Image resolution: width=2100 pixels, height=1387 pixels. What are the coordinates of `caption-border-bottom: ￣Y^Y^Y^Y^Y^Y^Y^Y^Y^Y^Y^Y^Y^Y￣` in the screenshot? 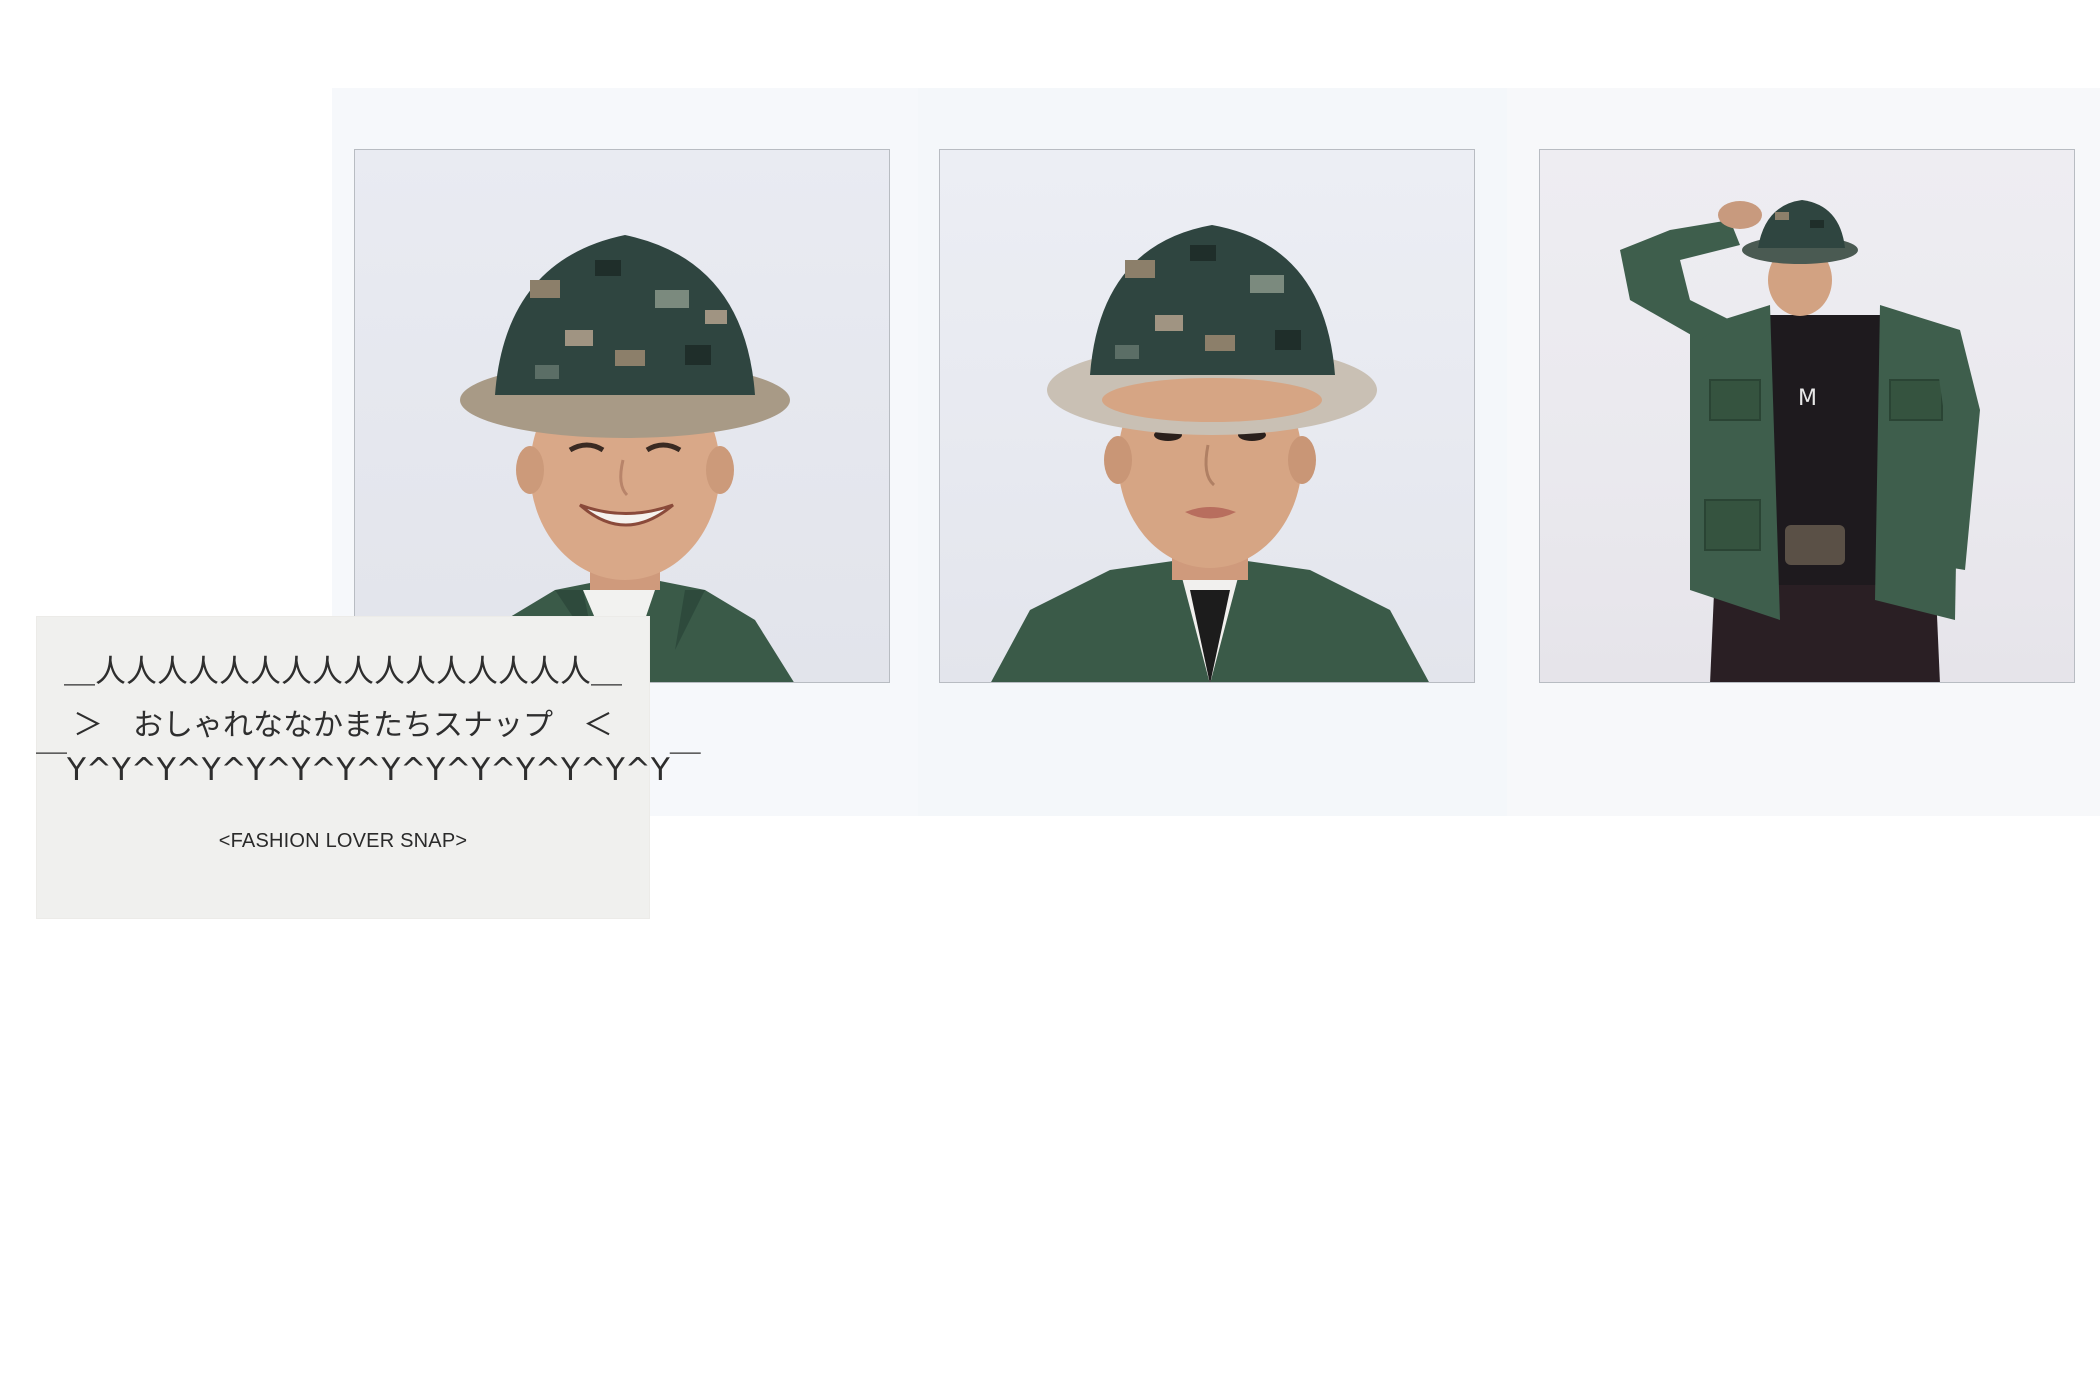 It's located at (368, 770).